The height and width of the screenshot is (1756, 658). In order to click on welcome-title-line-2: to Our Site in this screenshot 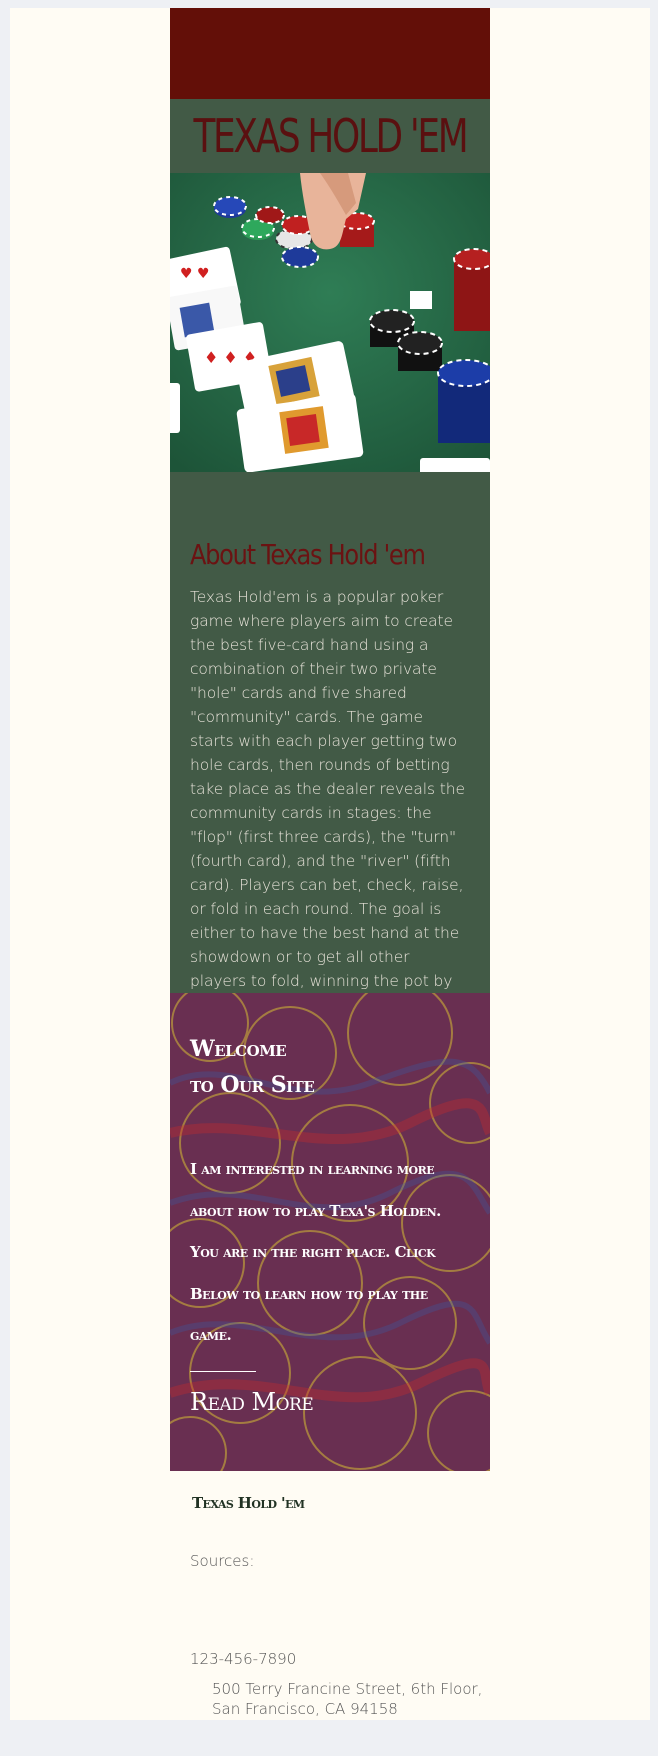, I will do `click(252, 1085)`.